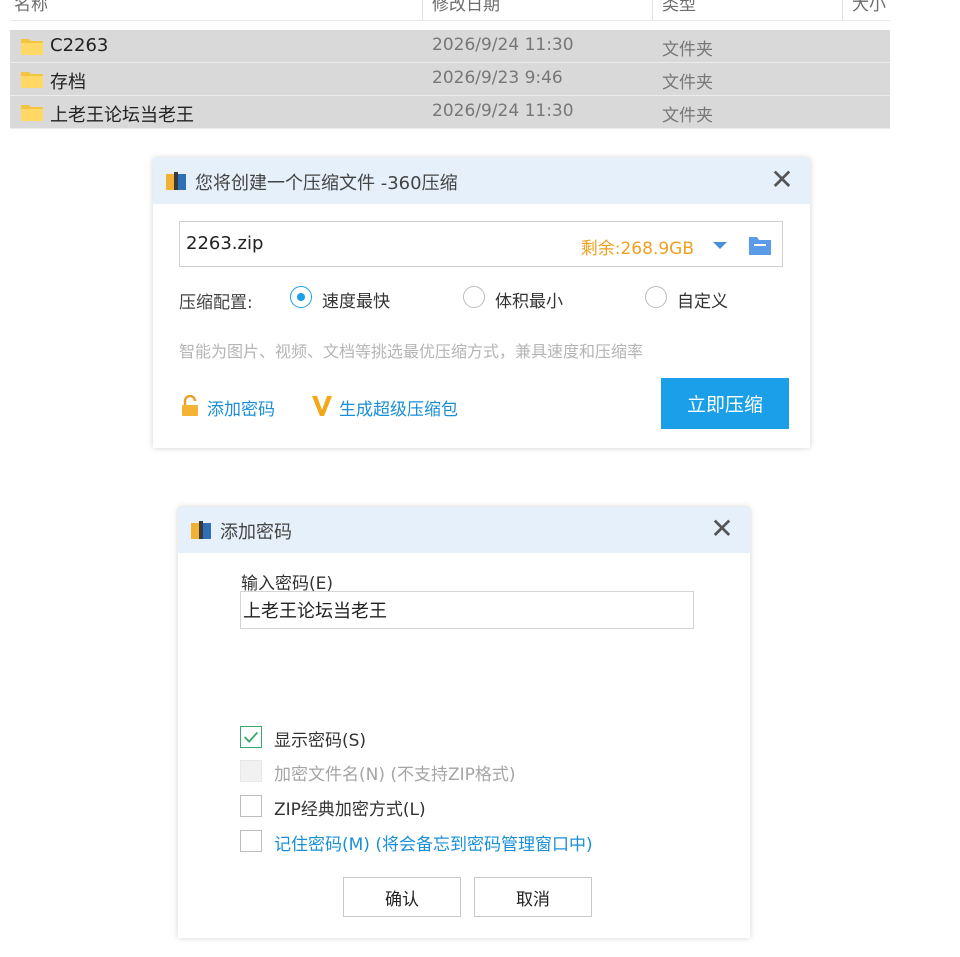 This screenshot has width=960, height=957. Describe the element at coordinates (301, 297) in the screenshot. I see `radio-checked-icon` at that location.